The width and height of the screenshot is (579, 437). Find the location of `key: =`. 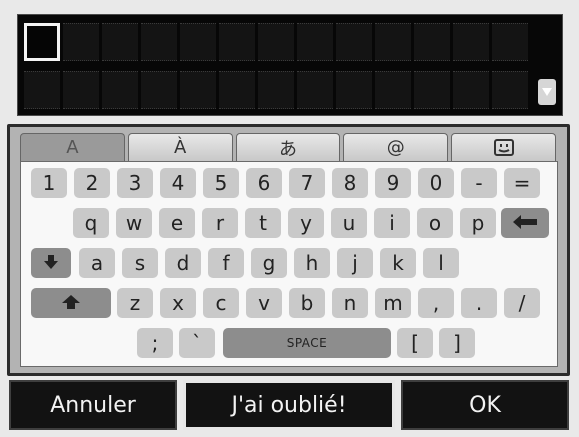

key: = is located at coordinates (522, 183).